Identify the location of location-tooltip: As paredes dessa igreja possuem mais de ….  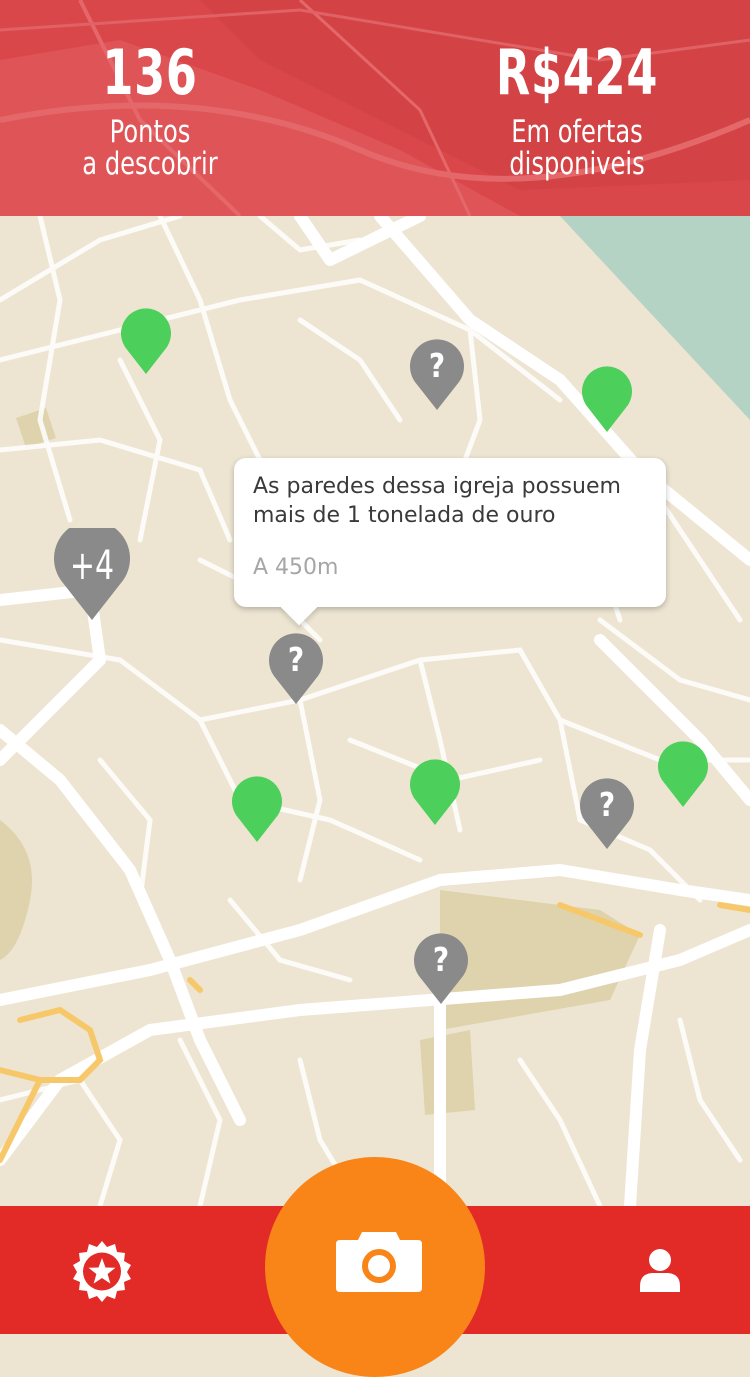
(450, 532).